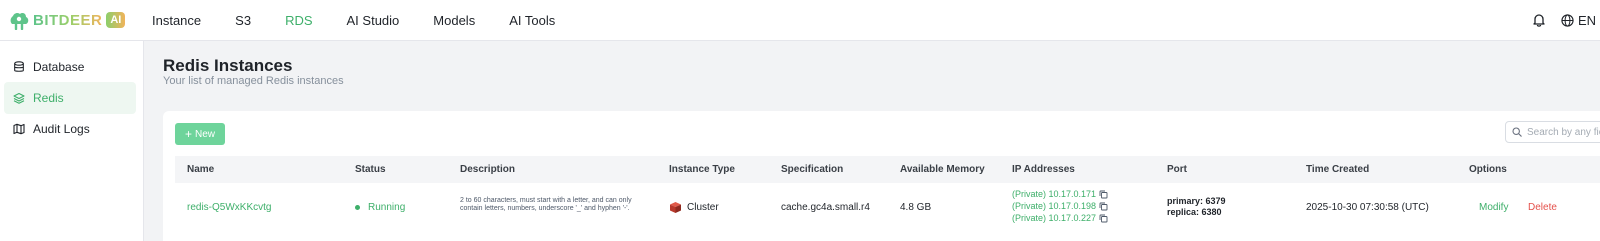 The height and width of the screenshot is (241, 1600). I want to click on sidebar-item-label: Audit Logs, so click(61, 129).